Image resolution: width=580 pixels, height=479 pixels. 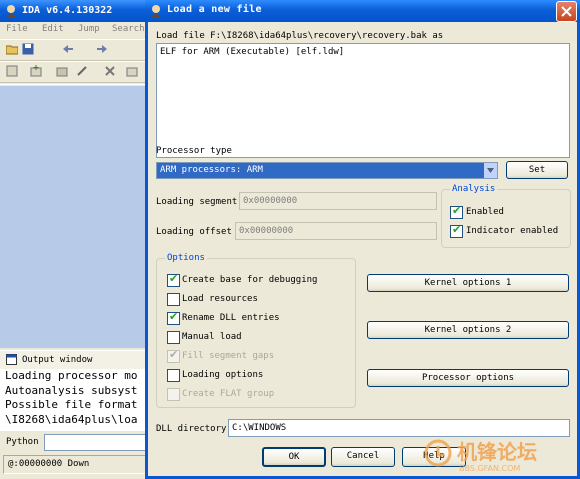 I want to click on dll-directory-field: C:\WINDOWS, so click(x=399, y=428).